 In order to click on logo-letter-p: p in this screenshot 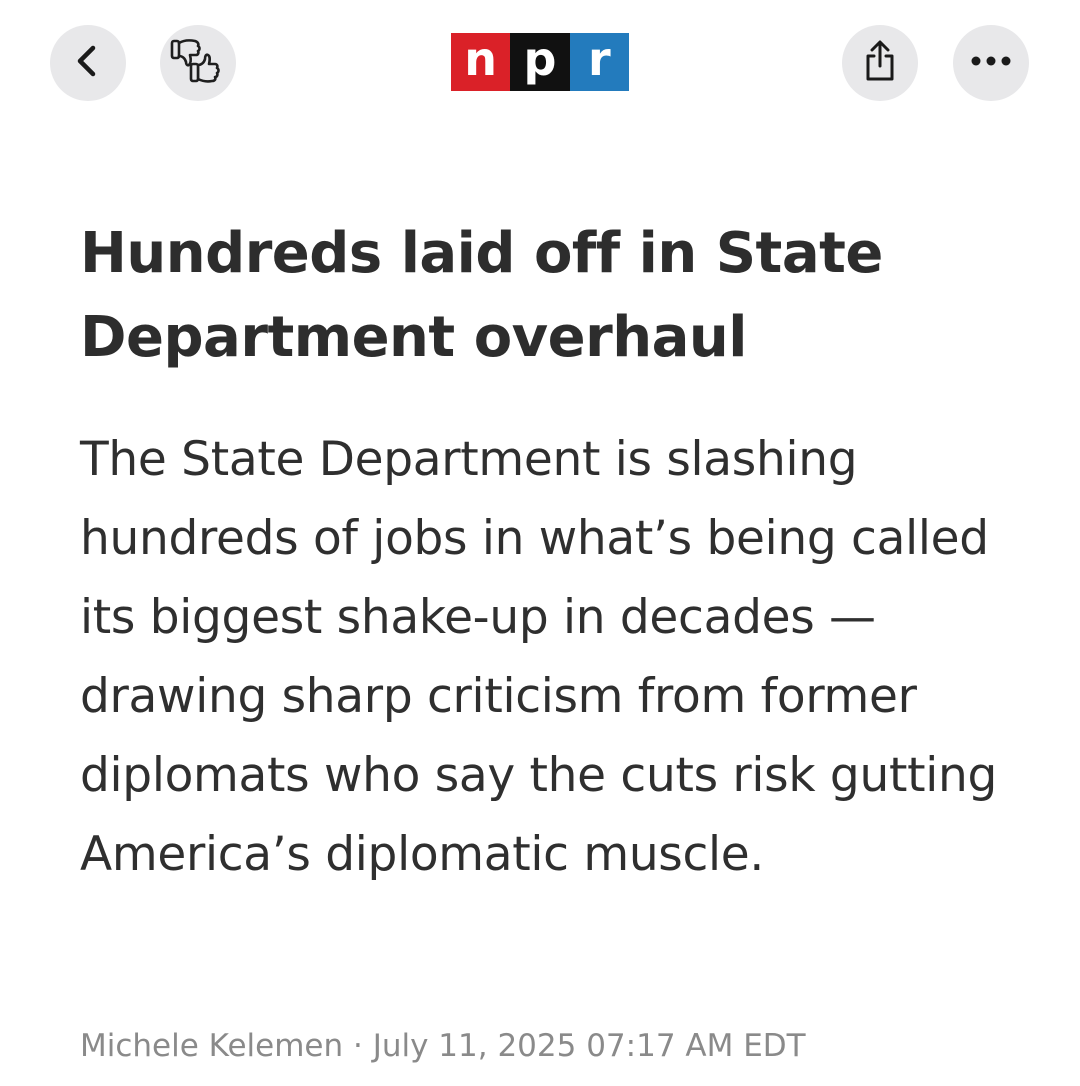, I will do `click(540, 62)`.